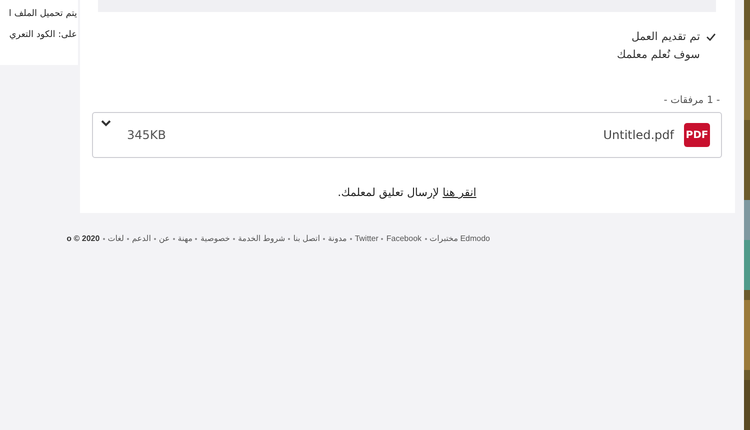 This screenshot has width=750, height=430. Describe the element at coordinates (106, 123) in the screenshot. I see `chevron-down-icon` at that location.